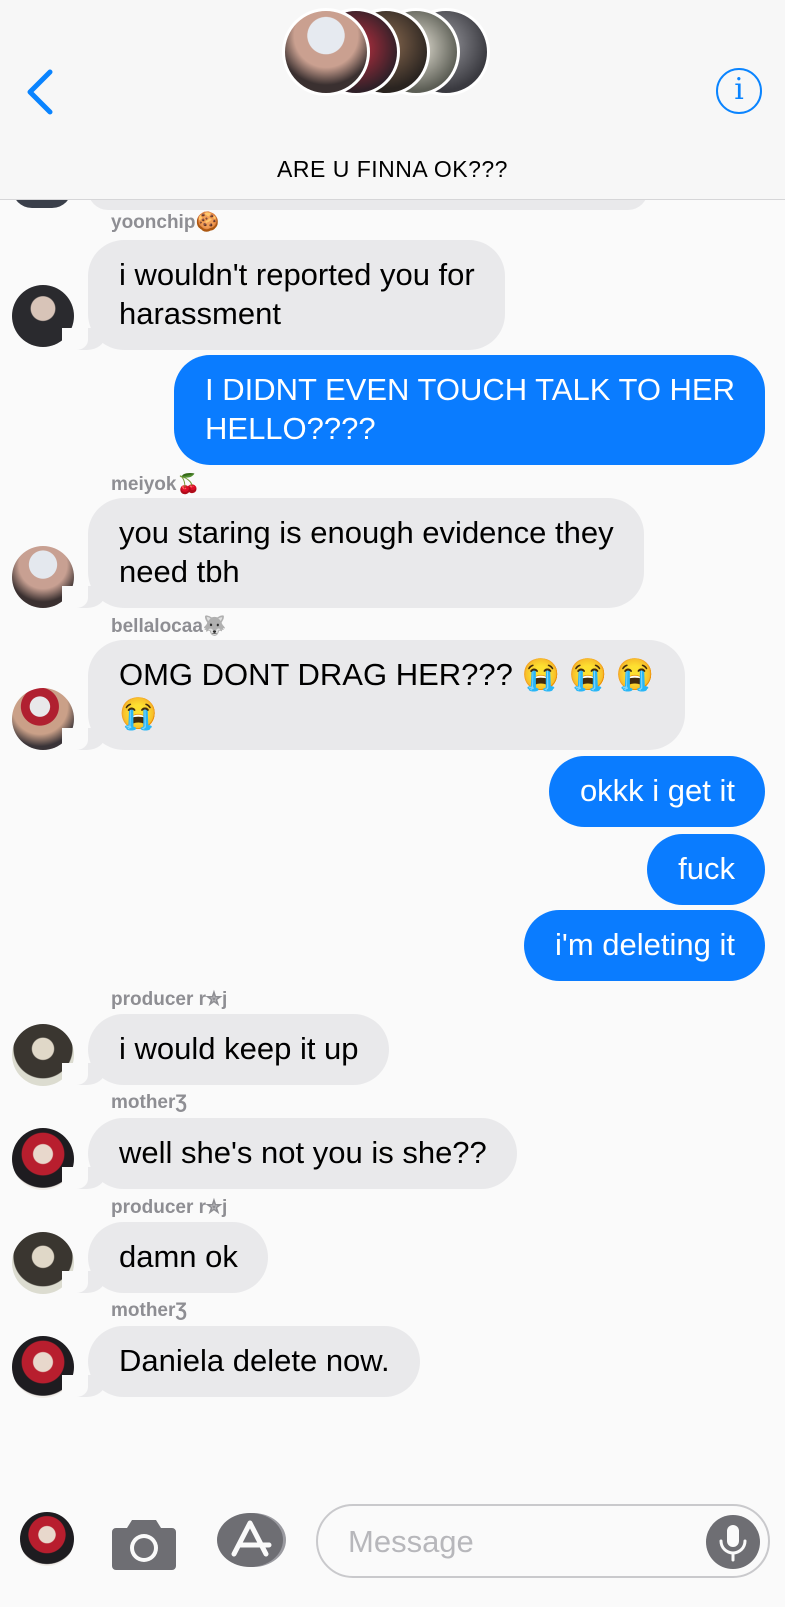  What do you see at coordinates (469, 410) in the screenshot?
I see `message-bubble-outgoing: I DIDNT EVEN TOUCH TALK TO HER HELLO????` at bounding box center [469, 410].